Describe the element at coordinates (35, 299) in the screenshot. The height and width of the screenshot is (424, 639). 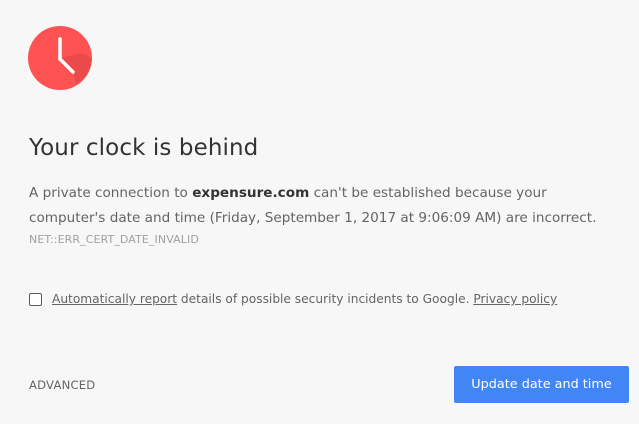
I see `report-checkbox` at that location.